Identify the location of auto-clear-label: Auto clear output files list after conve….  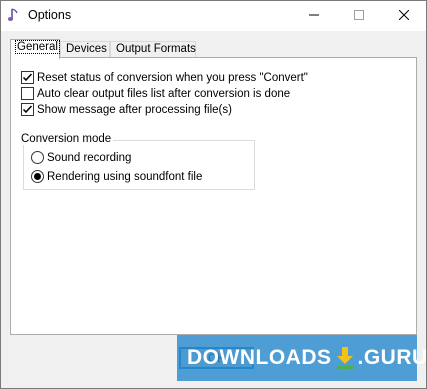
(164, 93).